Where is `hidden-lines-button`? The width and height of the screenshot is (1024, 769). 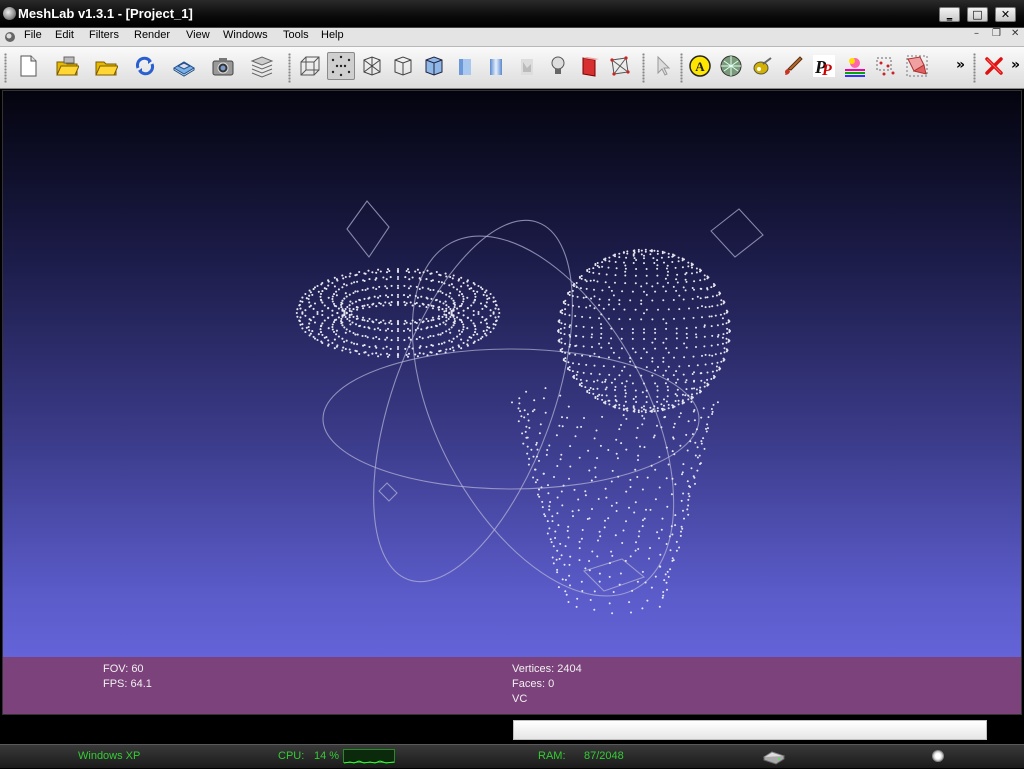 hidden-lines-button is located at coordinates (403, 66).